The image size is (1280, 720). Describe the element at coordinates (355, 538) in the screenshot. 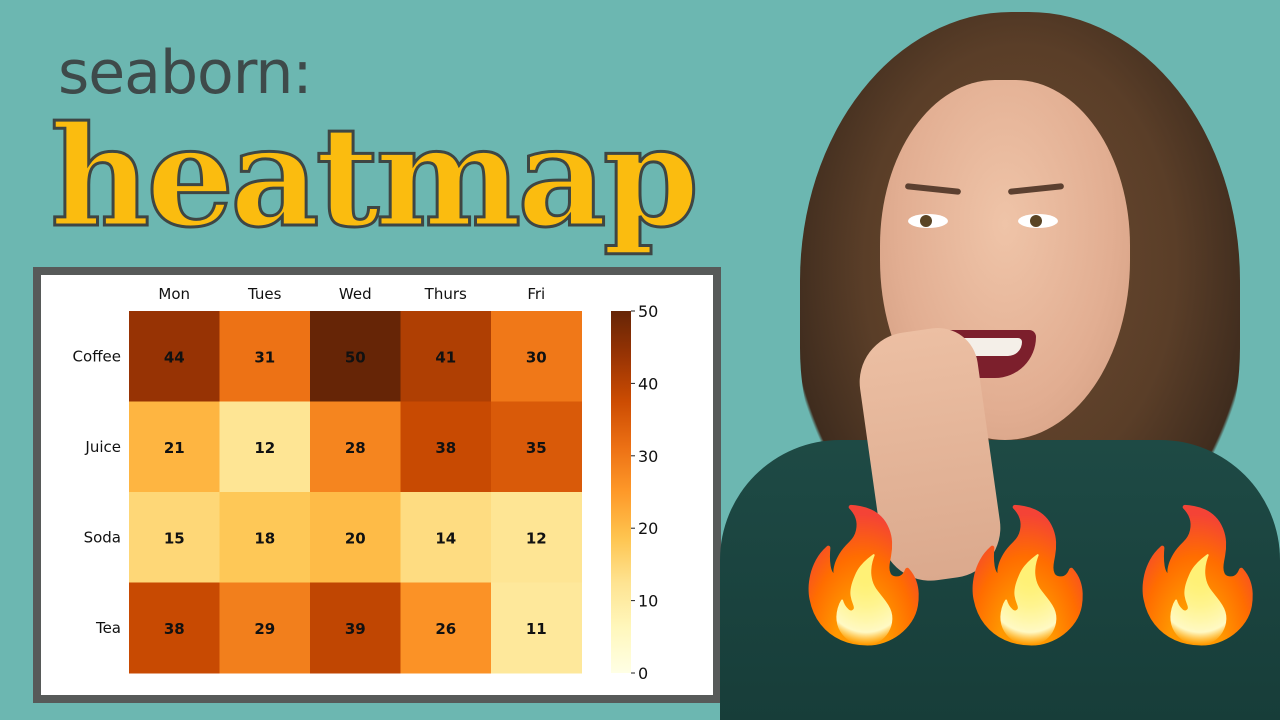

I see `cell-value-label: 20` at that location.